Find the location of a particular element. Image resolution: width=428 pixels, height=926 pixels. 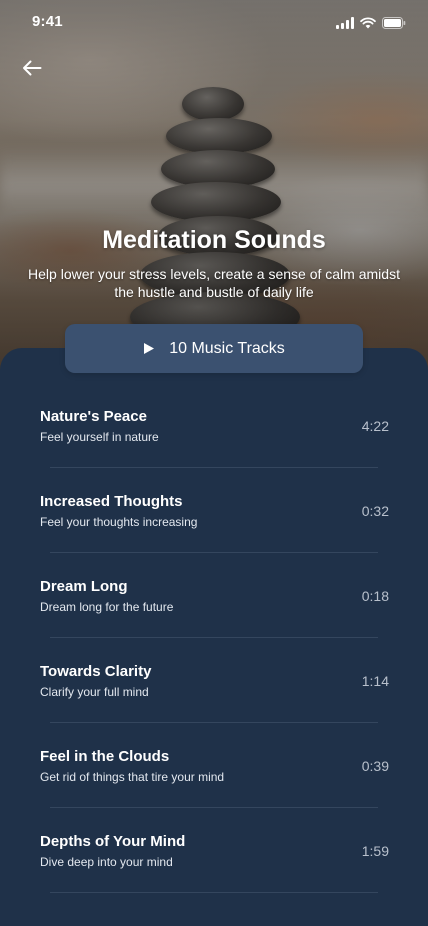

track-title: Towards Clarity is located at coordinates (96, 671).